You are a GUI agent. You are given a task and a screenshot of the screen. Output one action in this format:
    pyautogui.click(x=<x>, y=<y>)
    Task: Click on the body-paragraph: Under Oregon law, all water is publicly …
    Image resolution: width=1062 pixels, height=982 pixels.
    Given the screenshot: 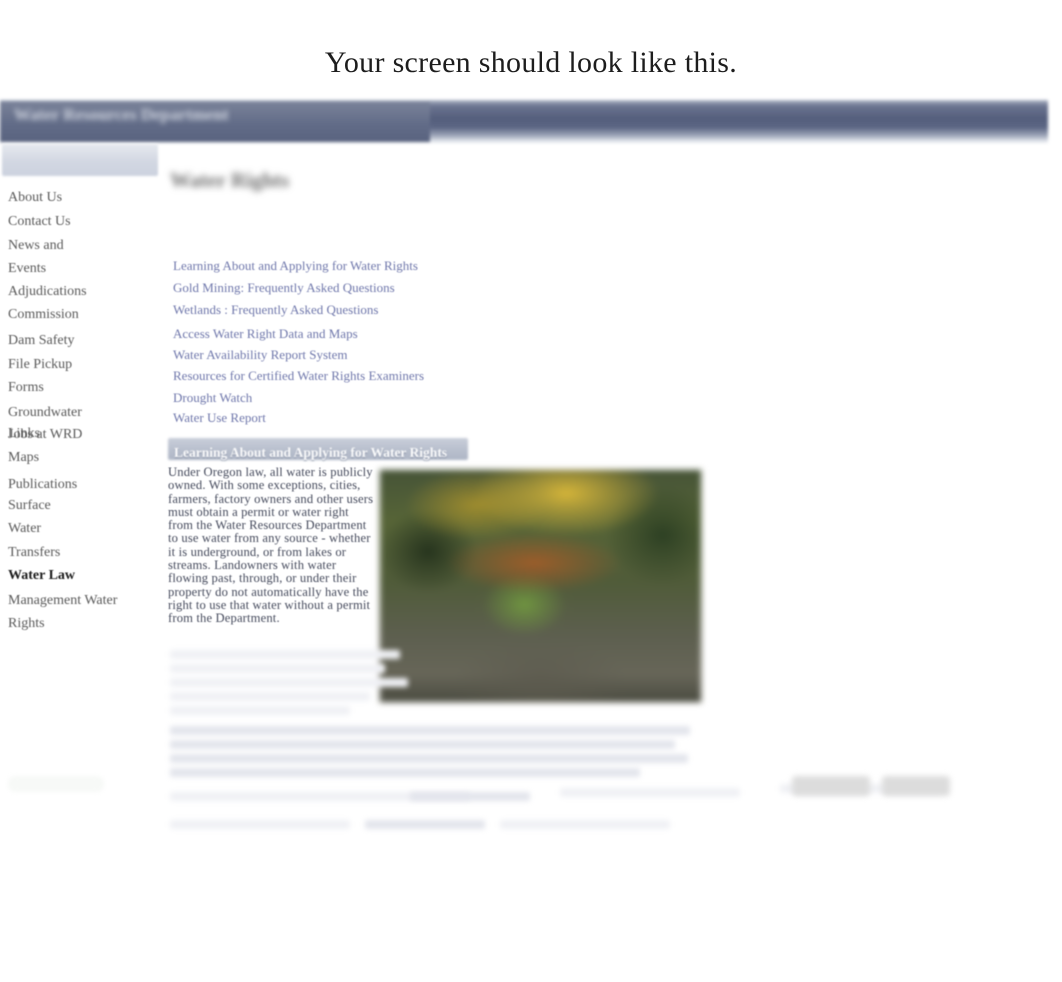 What is the action you would take?
    pyautogui.click(x=271, y=545)
    